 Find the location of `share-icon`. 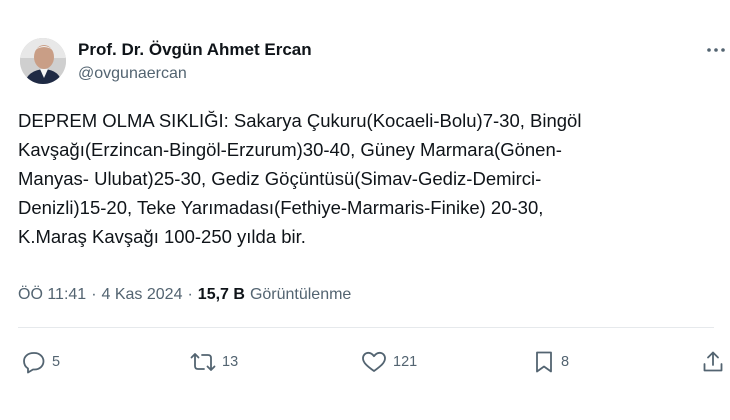

share-icon is located at coordinates (713, 361).